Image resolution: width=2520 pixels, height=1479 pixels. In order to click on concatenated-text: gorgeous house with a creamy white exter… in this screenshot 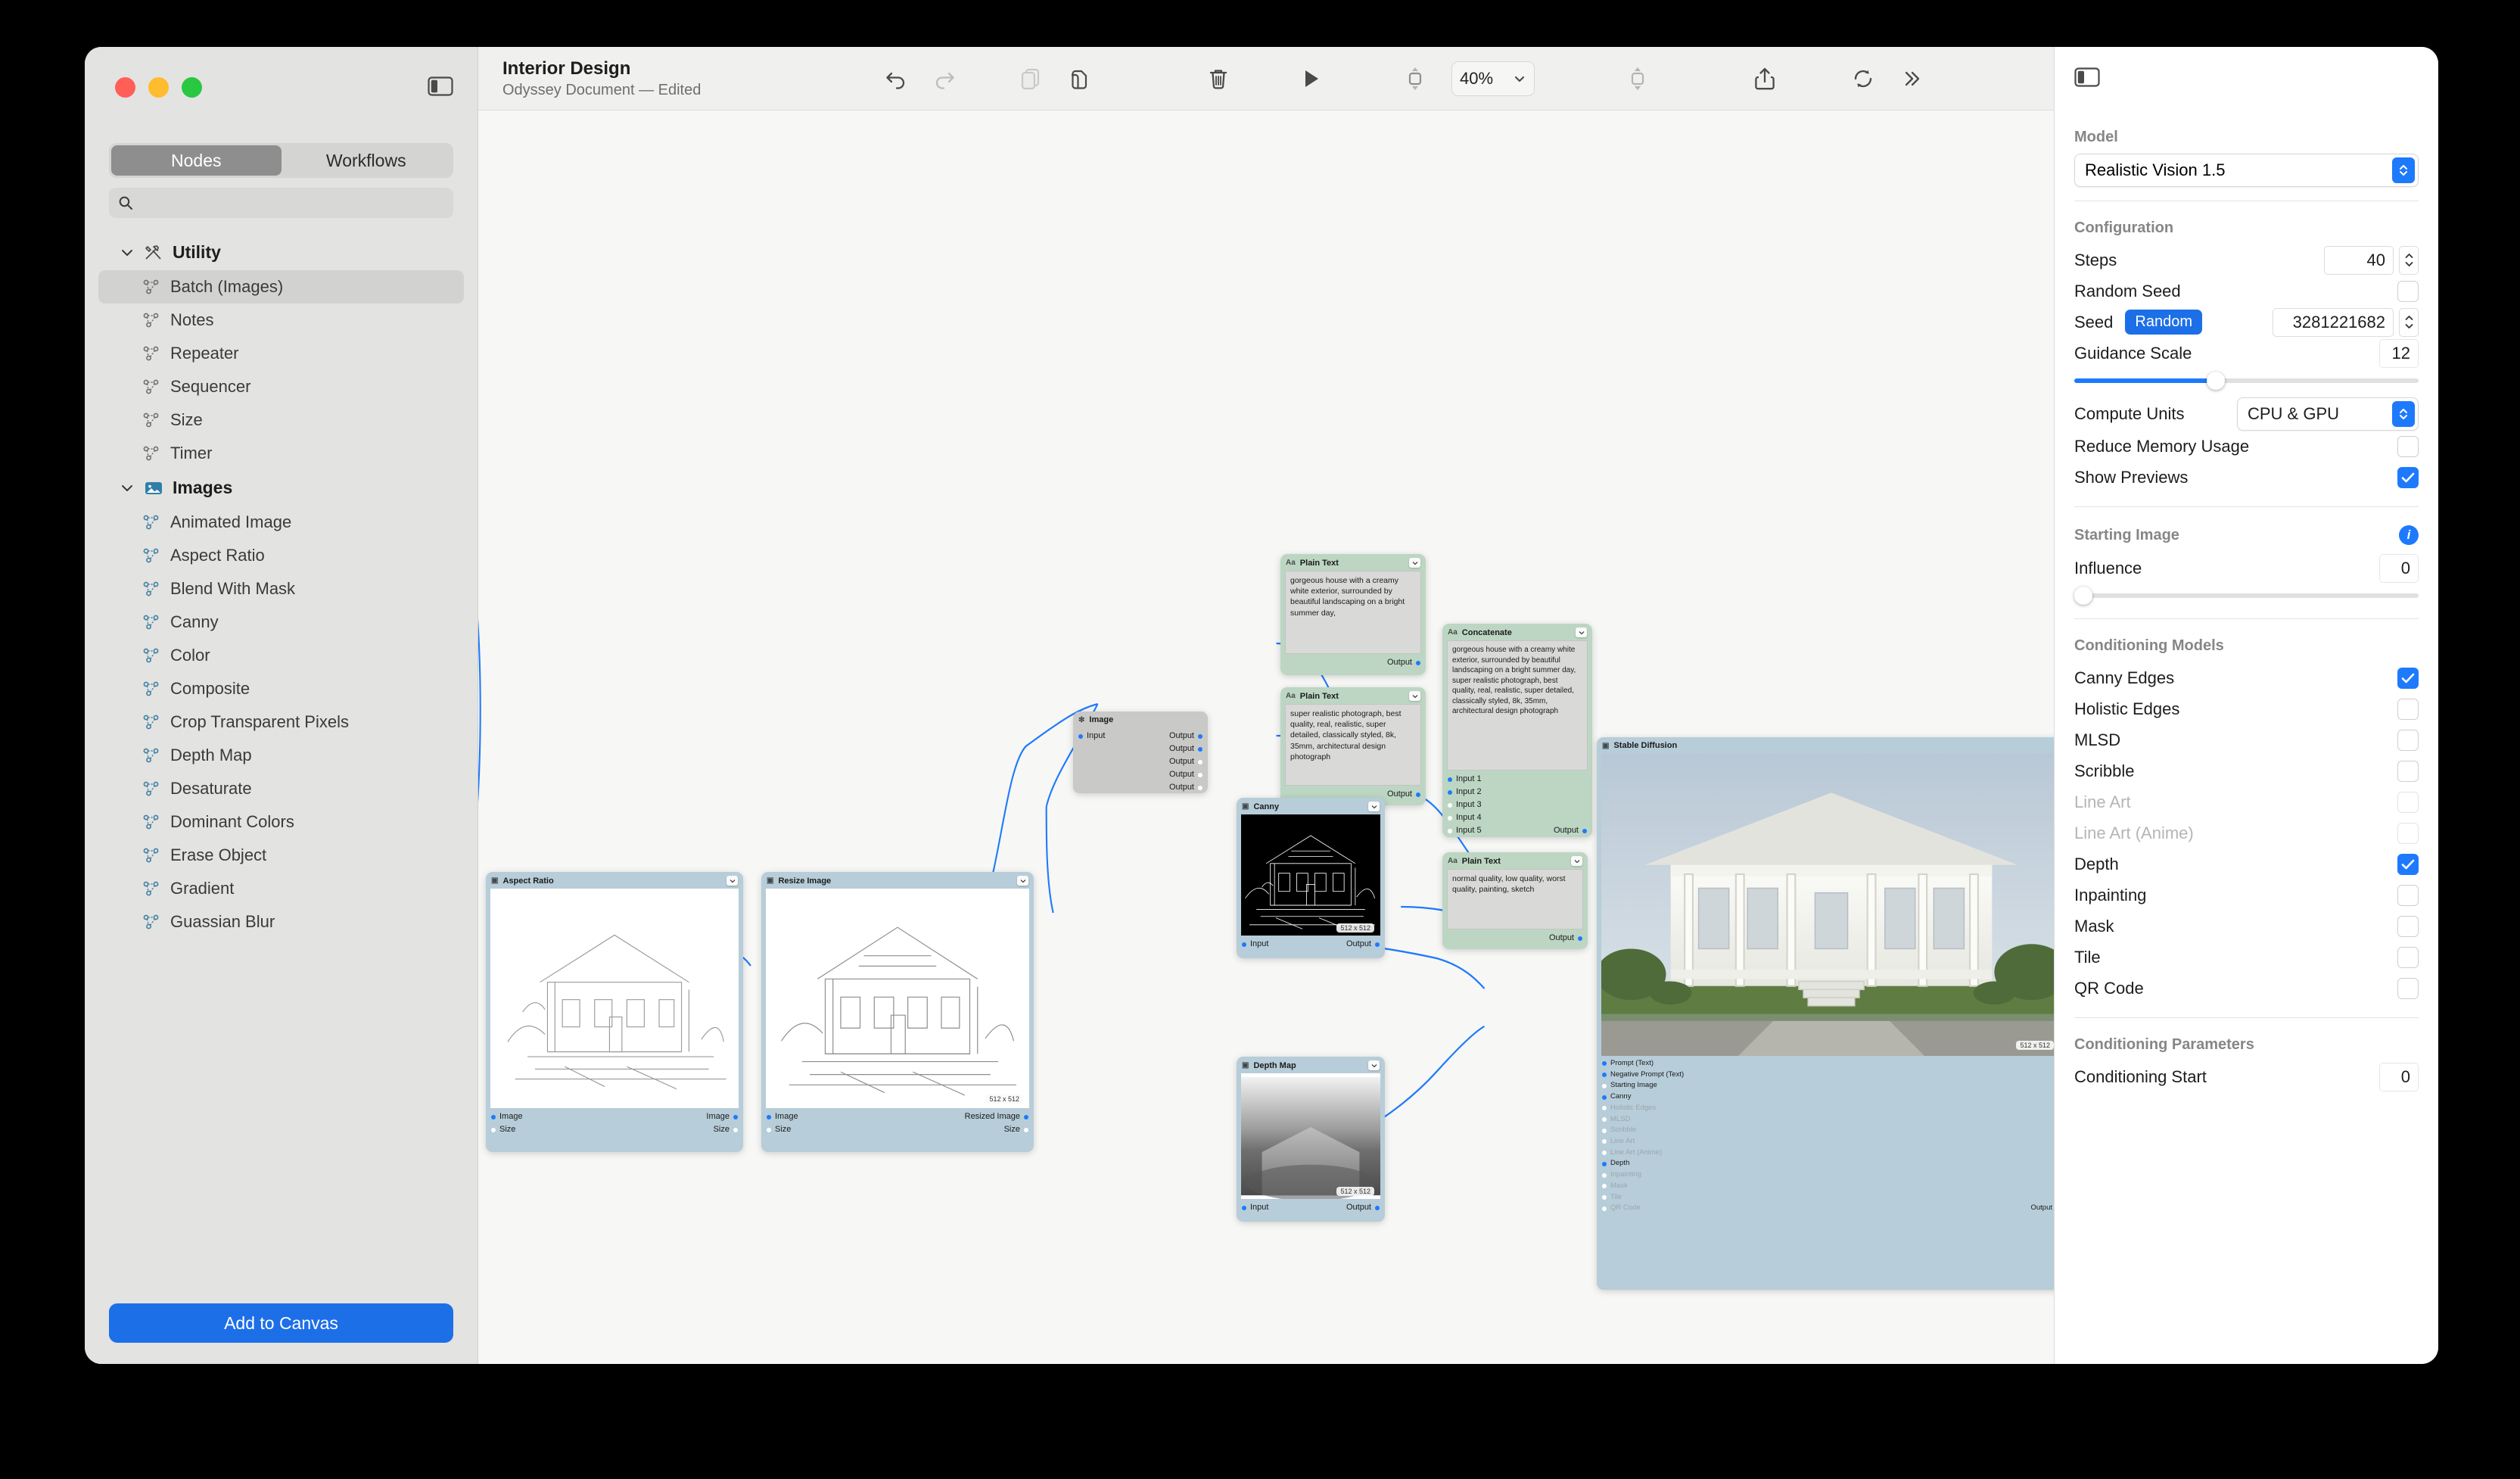, I will do `click(1517, 705)`.